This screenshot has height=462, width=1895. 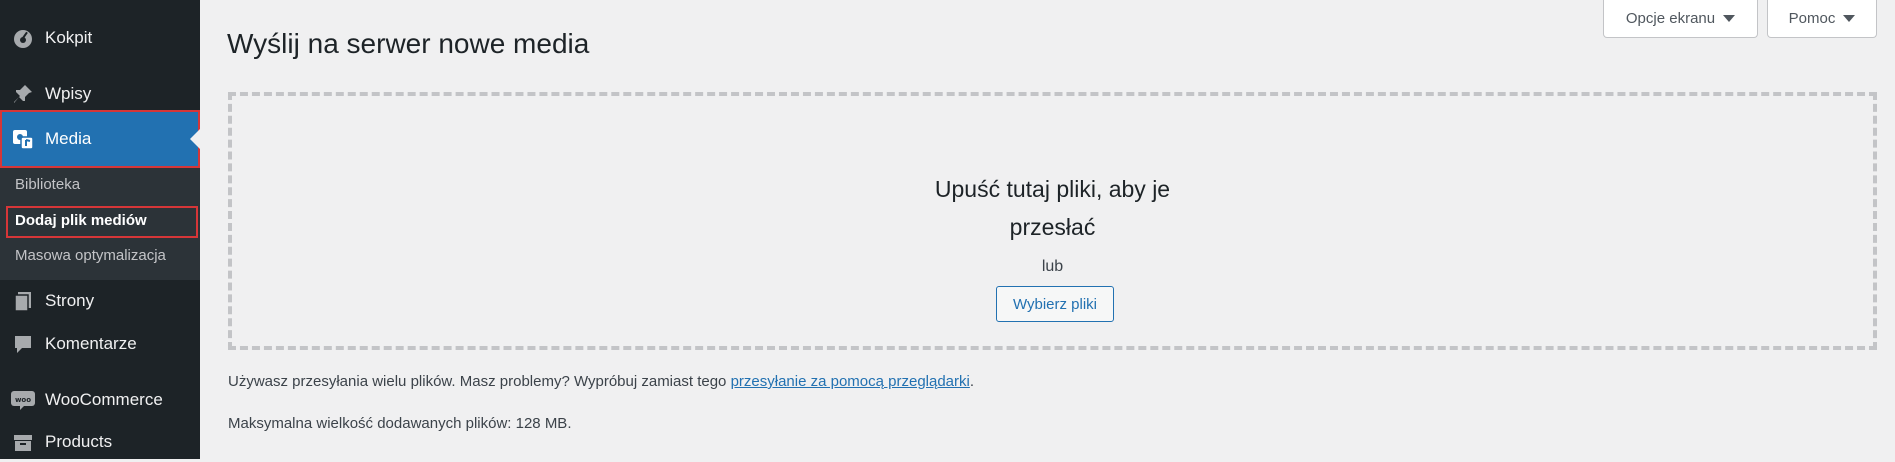 I want to click on pin-icon, so click(x=23, y=94).